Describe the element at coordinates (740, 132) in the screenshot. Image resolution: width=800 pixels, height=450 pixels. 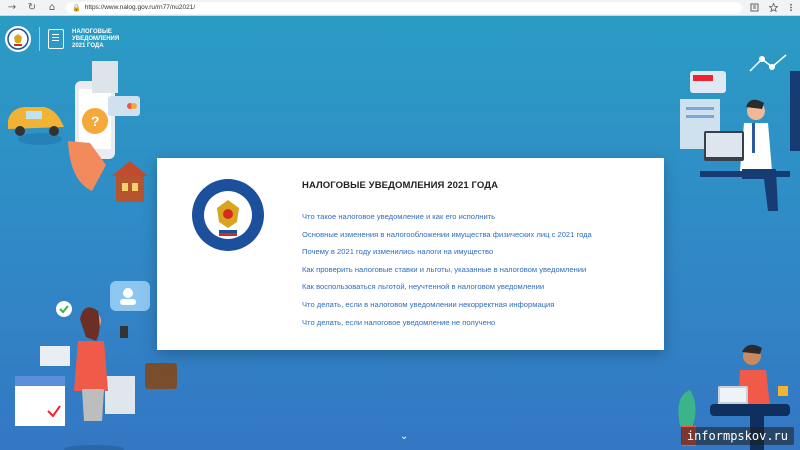
I see `right-top-illustration` at that location.